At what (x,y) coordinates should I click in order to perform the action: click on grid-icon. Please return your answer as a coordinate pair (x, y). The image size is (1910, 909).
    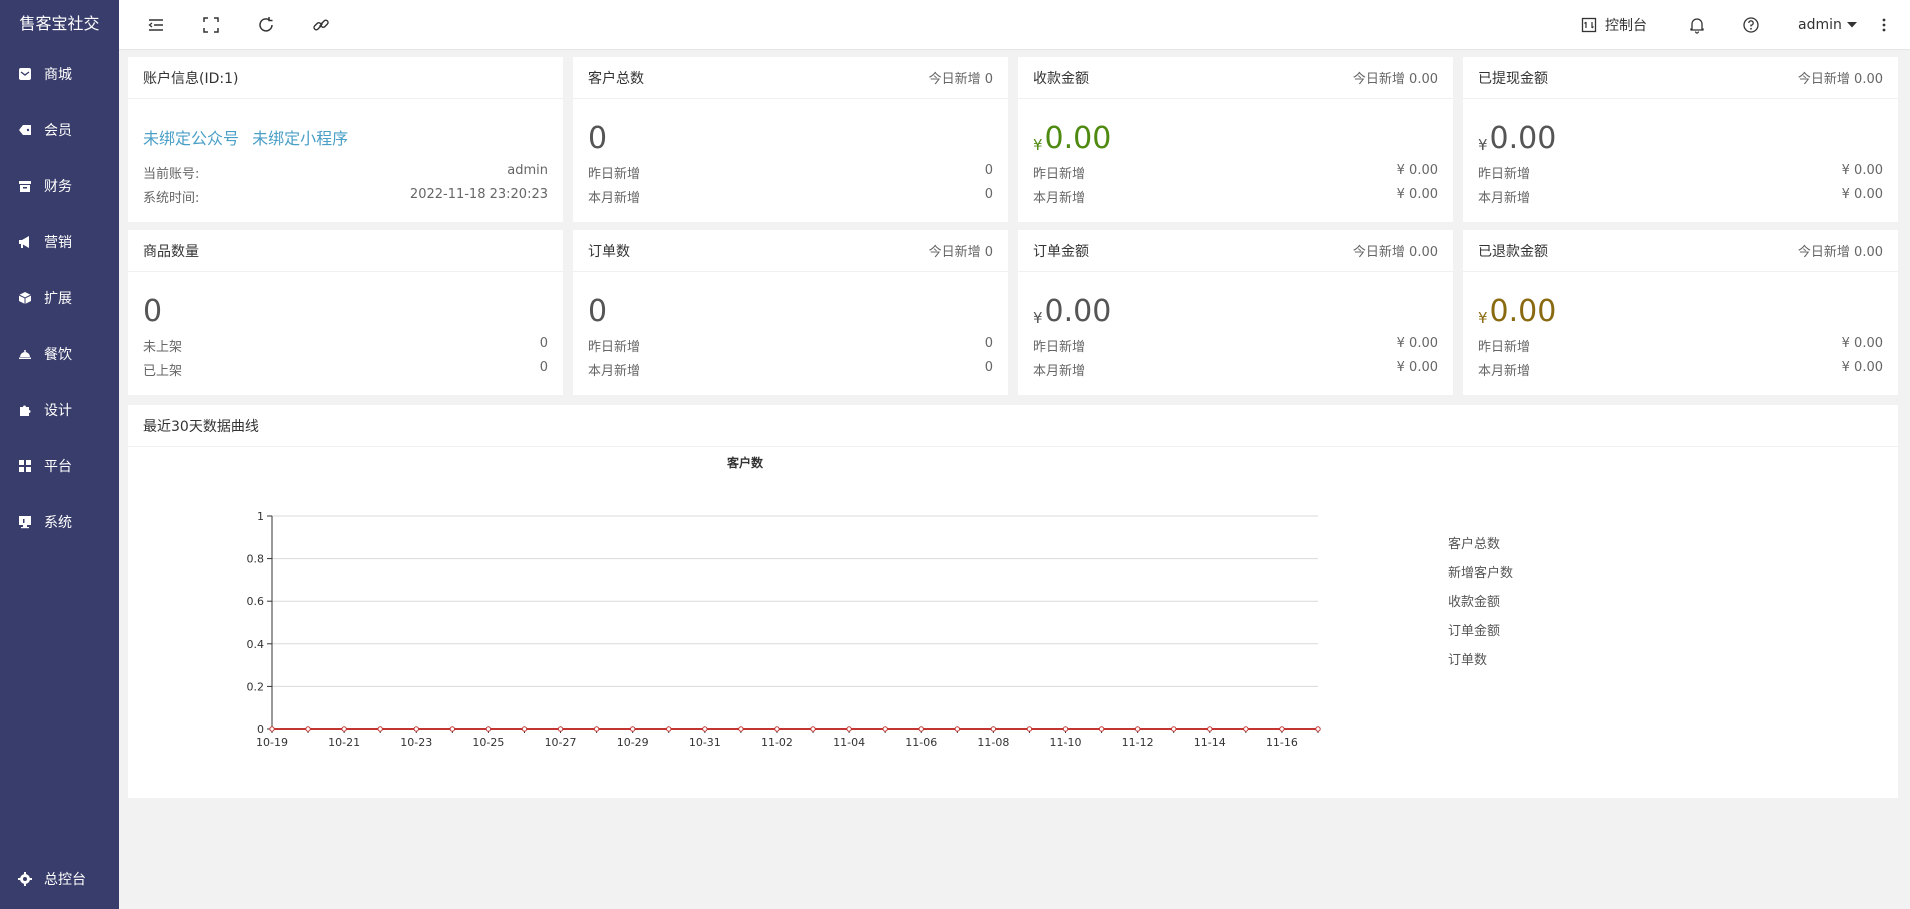
    Looking at the image, I should click on (25, 466).